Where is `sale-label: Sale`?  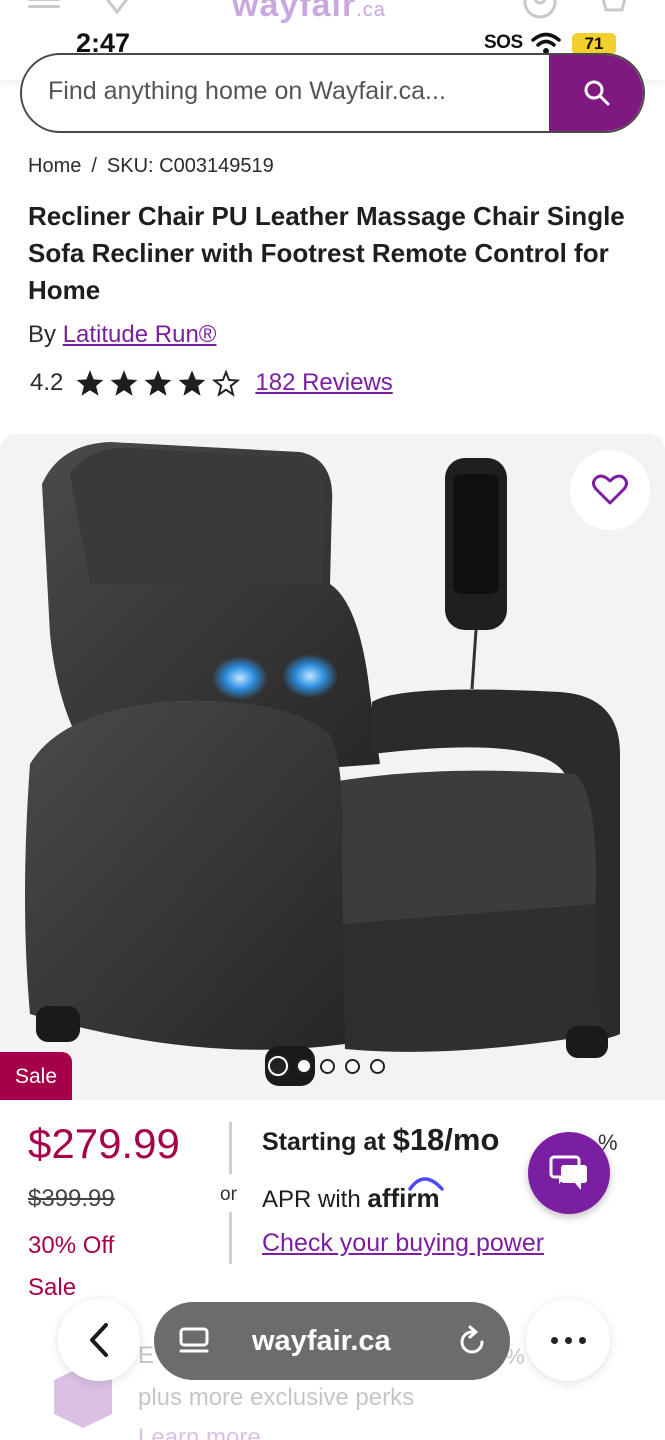
sale-label: Sale is located at coordinates (52, 1287).